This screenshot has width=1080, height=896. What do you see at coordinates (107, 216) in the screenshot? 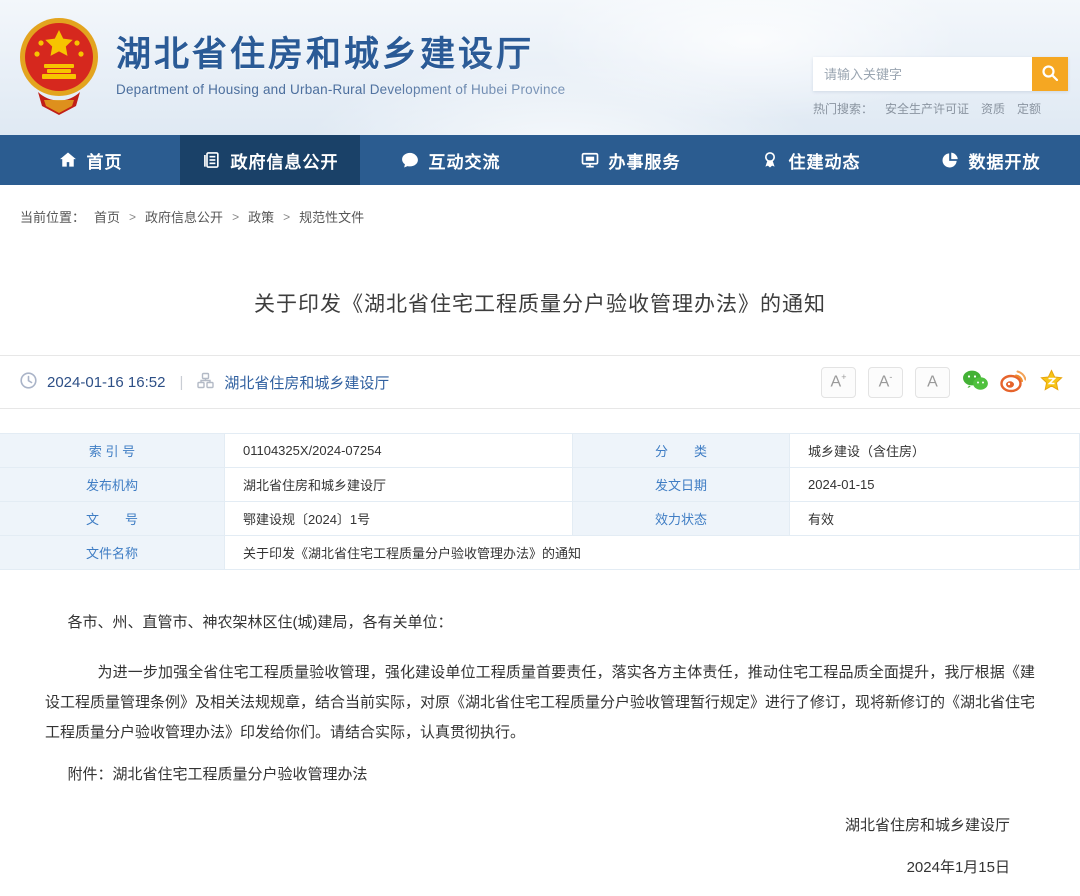
I see `breadcrumb-item-home: 首页` at bounding box center [107, 216].